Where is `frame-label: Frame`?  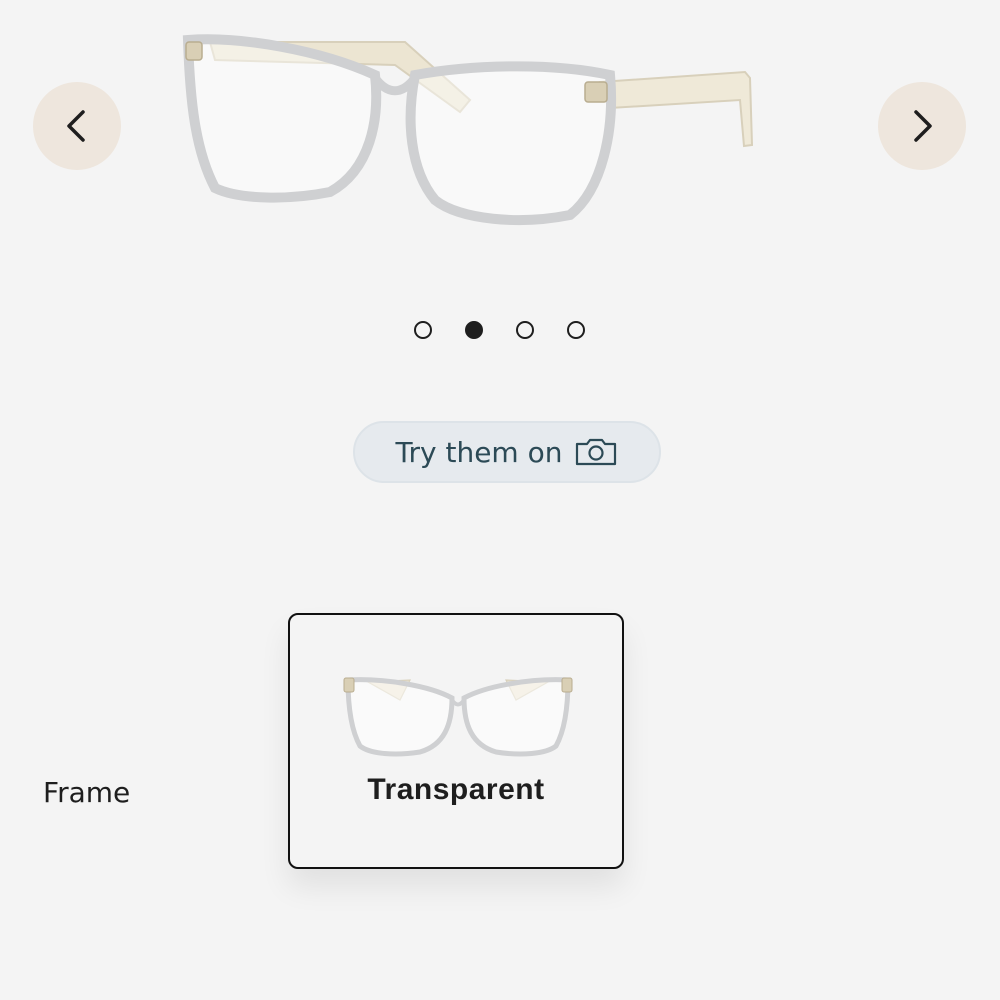 frame-label: Frame is located at coordinates (87, 792).